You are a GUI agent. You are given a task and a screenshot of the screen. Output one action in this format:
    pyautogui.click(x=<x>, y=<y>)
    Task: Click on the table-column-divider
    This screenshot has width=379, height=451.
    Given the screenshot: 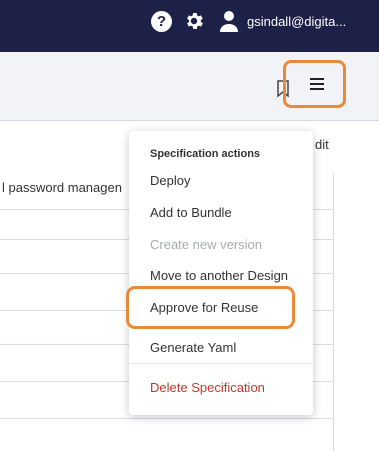 What is the action you would take?
    pyautogui.click(x=333, y=312)
    